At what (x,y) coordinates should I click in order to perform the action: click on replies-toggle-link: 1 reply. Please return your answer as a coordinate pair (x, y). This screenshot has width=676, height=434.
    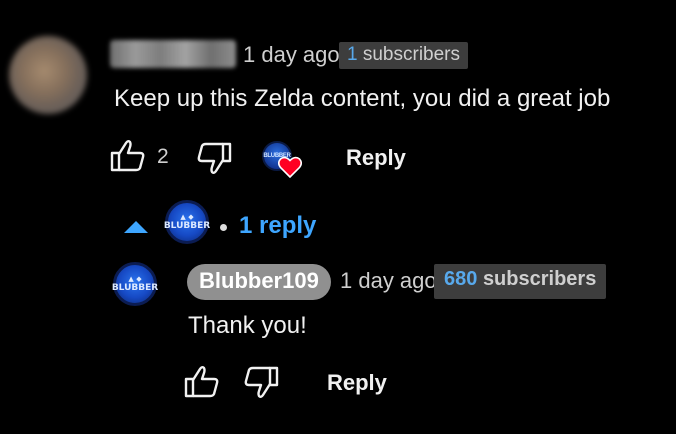
    Looking at the image, I should click on (277, 226).